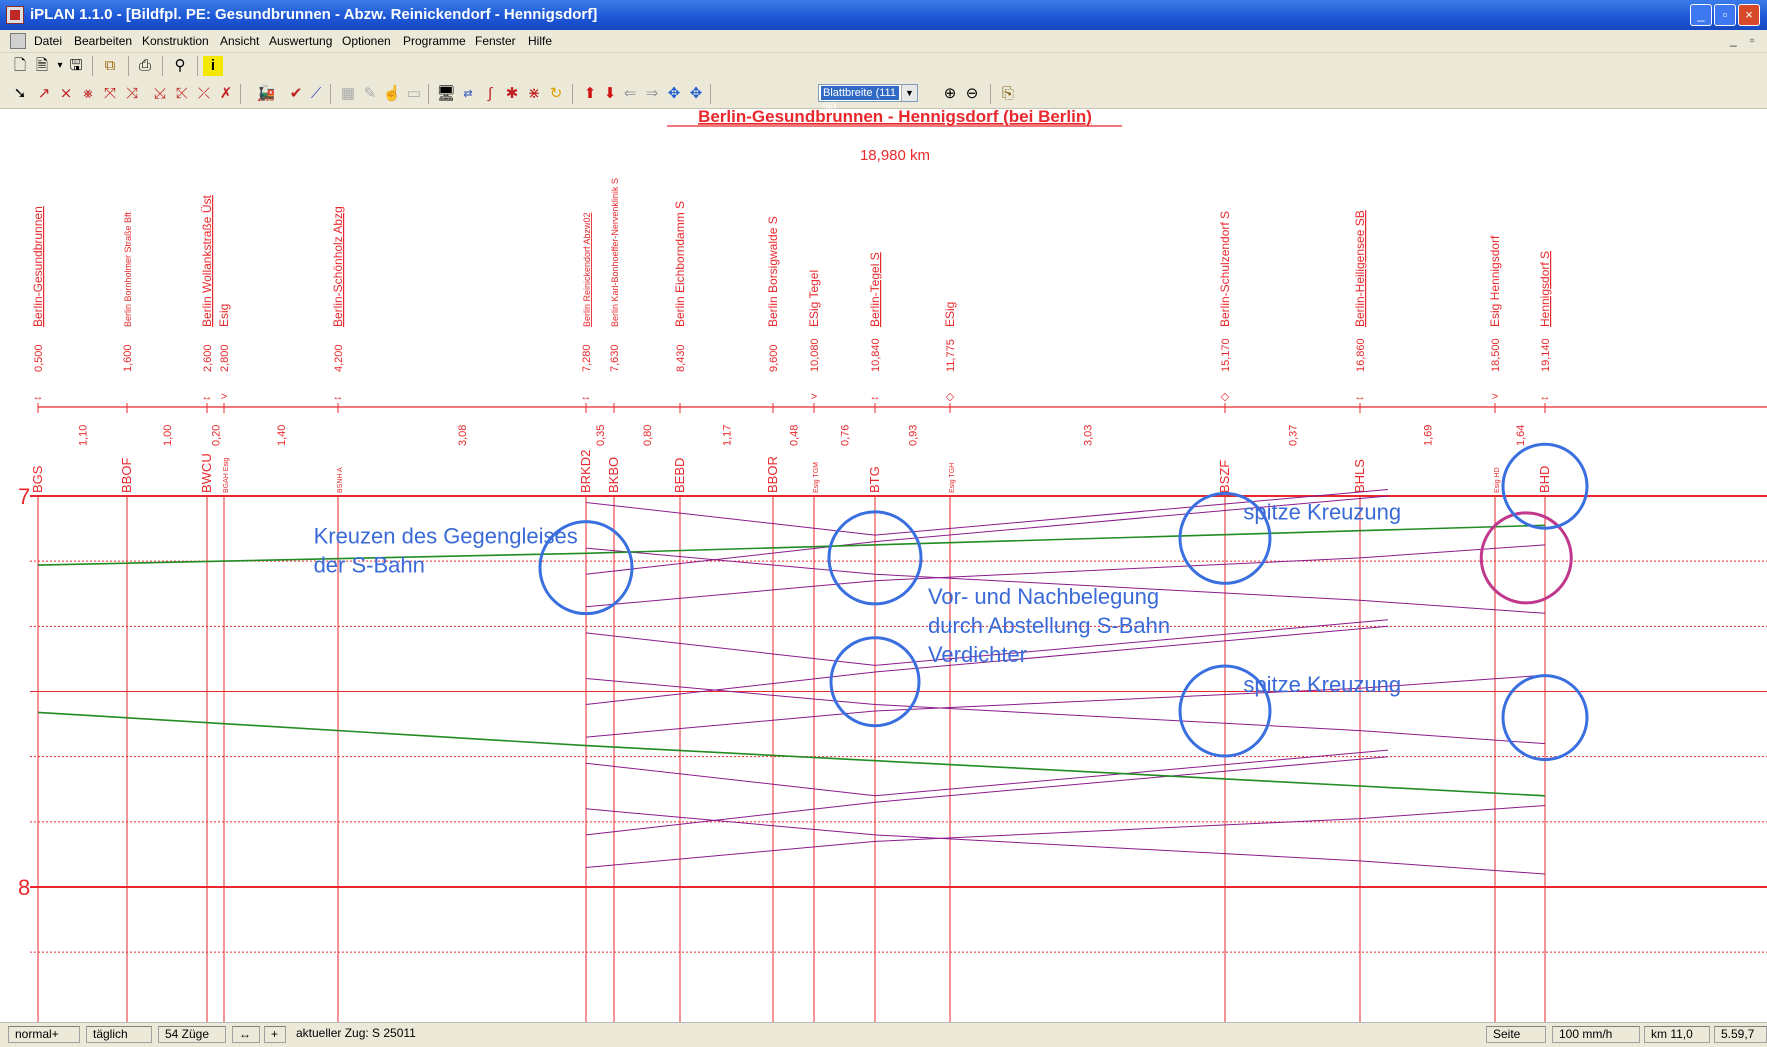 This screenshot has height=1047, width=1767. I want to click on mdi-minimize-button: _, so click(1733, 40).